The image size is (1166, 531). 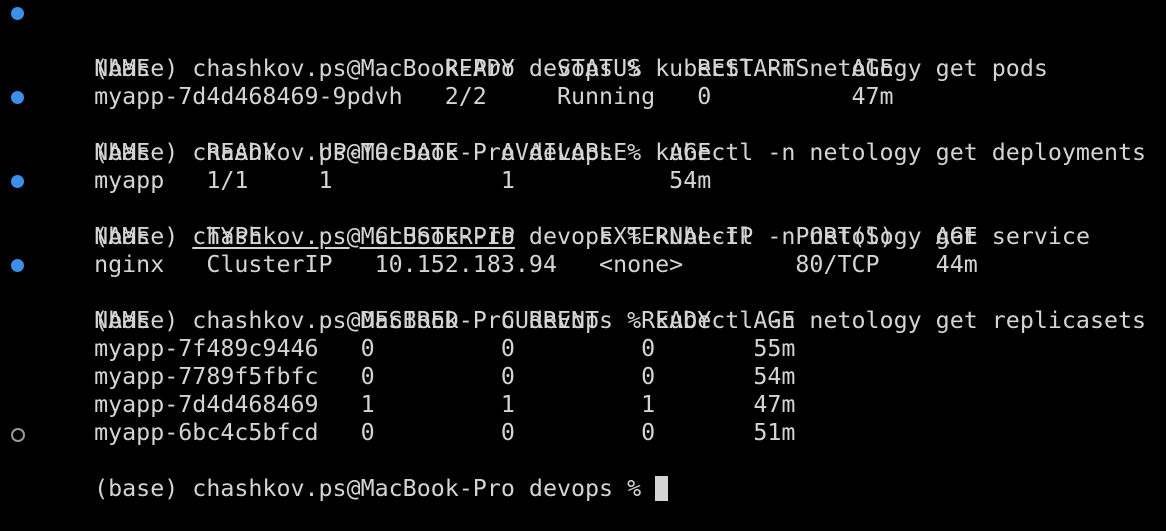 What do you see at coordinates (583, 138) in the screenshot?
I see `output-line: NAME READY UP-TO-DATE AVAILABLE AGE` at bounding box center [583, 138].